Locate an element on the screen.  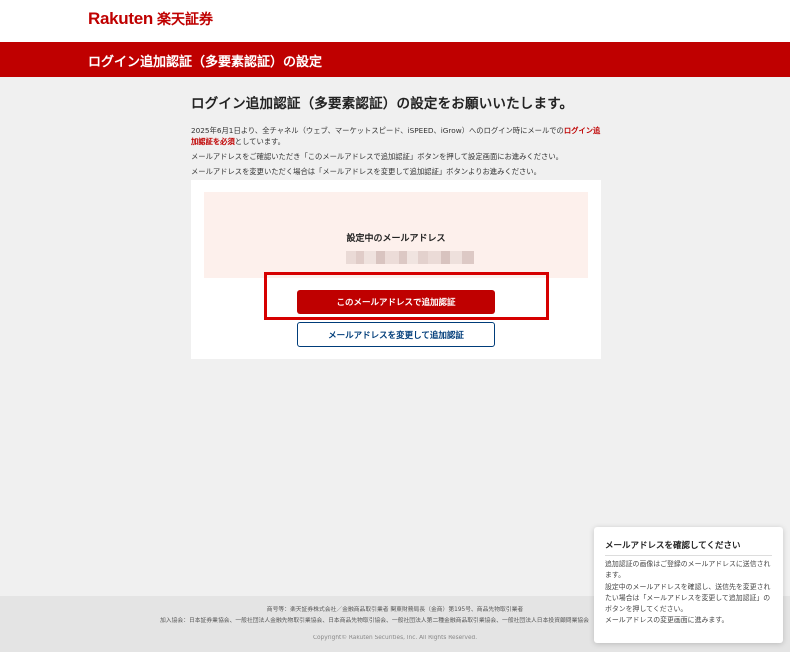
change-email-button: メールアドレスを変更して追加認証 is located at coordinates (396, 334).